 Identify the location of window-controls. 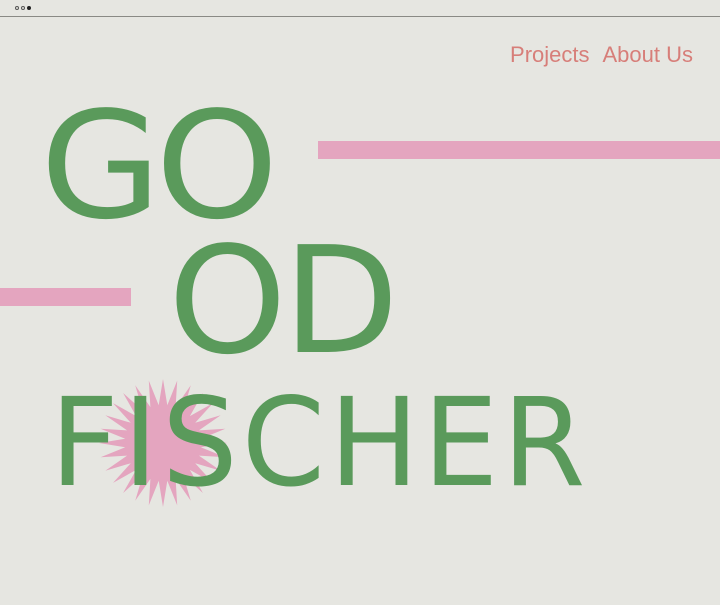
(23, 8).